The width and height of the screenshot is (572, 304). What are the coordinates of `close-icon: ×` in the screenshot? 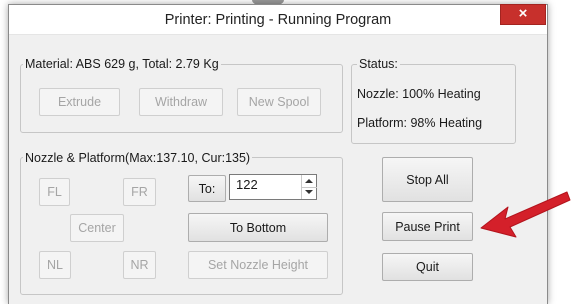 It's located at (523, 13).